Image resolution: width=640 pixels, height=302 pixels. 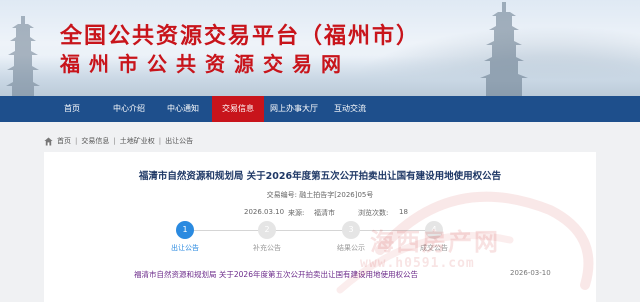 I want to click on nav-item-center-intro: 中心介绍, so click(x=129, y=109).